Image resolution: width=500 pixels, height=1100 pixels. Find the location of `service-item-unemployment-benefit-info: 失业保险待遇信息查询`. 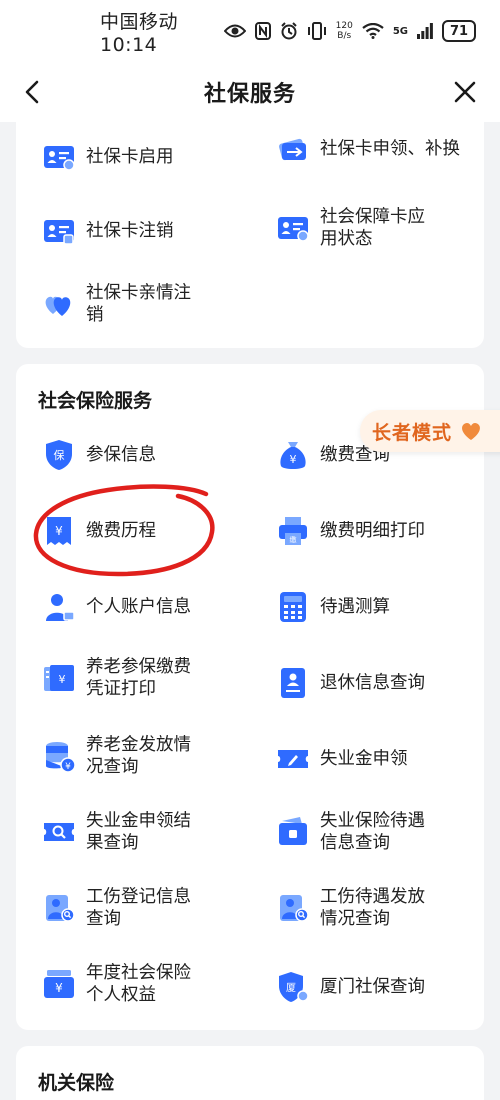

service-item-unemployment-benefit-info: 失业保险待遇信息查询 is located at coordinates (376, 832).